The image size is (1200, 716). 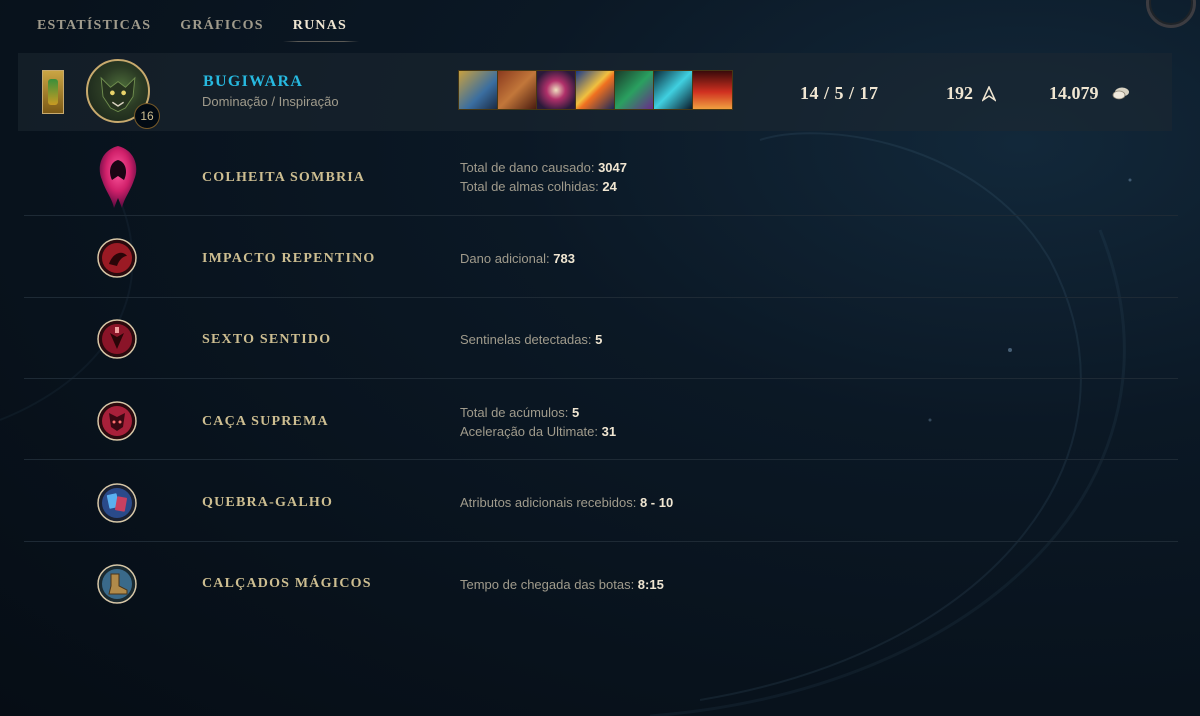 What do you see at coordinates (117, 584) in the screenshot?
I see `magical-footwear-icon` at bounding box center [117, 584].